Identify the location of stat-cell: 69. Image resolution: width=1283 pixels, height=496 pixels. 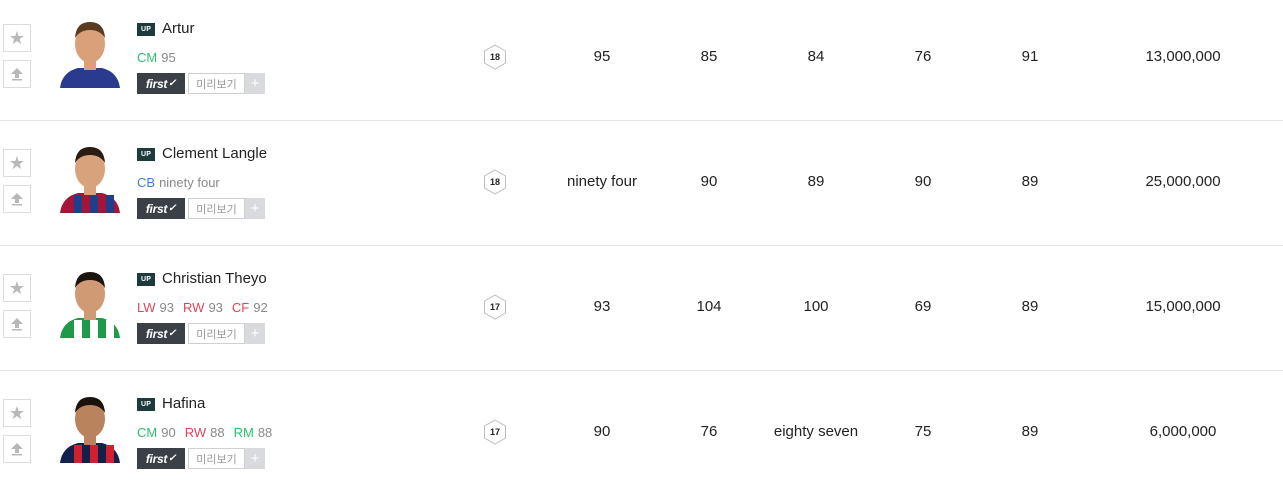
(923, 306).